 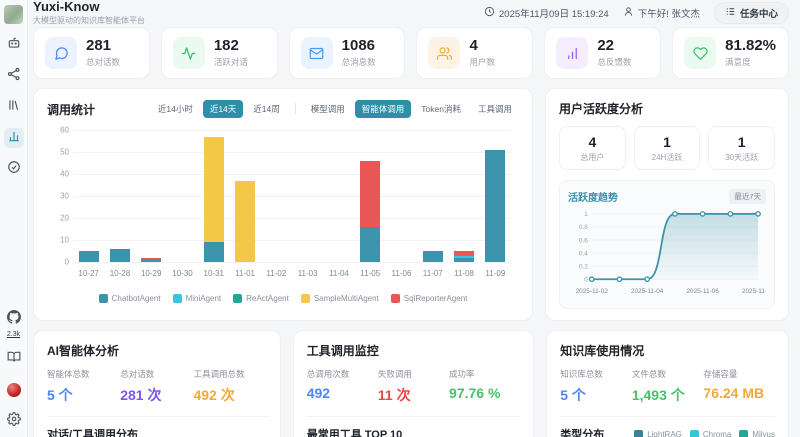 I want to click on legend-item-MiniAgent: MiniAgent, so click(x=196, y=299).